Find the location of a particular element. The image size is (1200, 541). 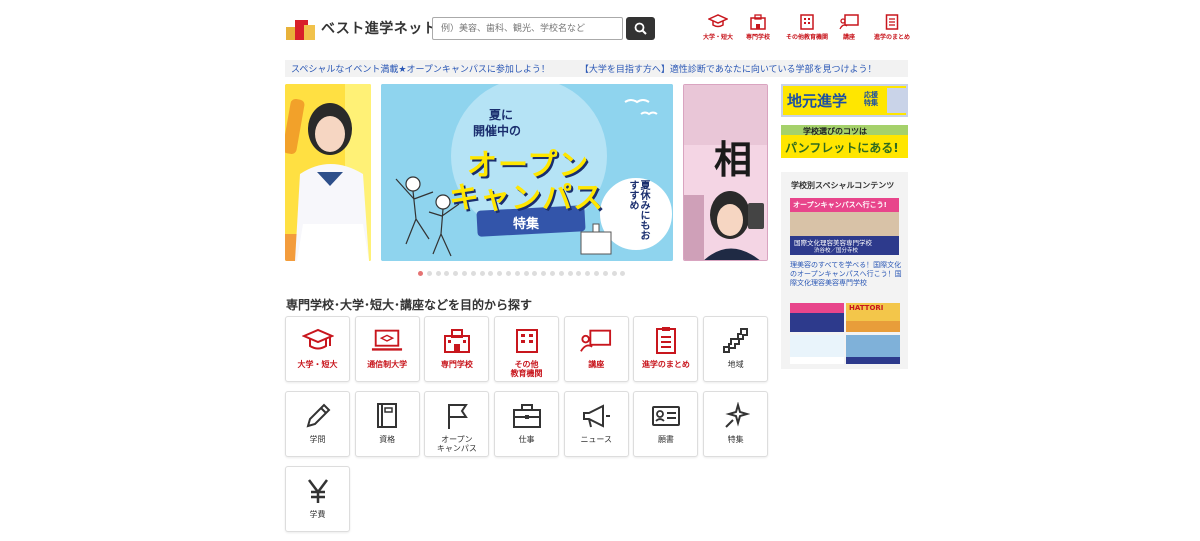

category-other-institutions: その他 教育機関 is located at coordinates (527, 349).